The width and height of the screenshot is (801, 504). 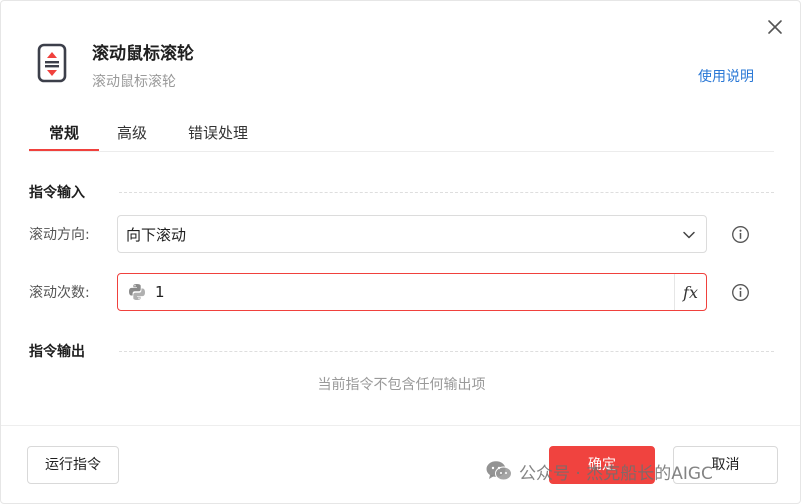 What do you see at coordinates (401, 136) in the screenshot?
I see `tab-bar: 常规 高级 错误处理` at bounding box center [401, 136].